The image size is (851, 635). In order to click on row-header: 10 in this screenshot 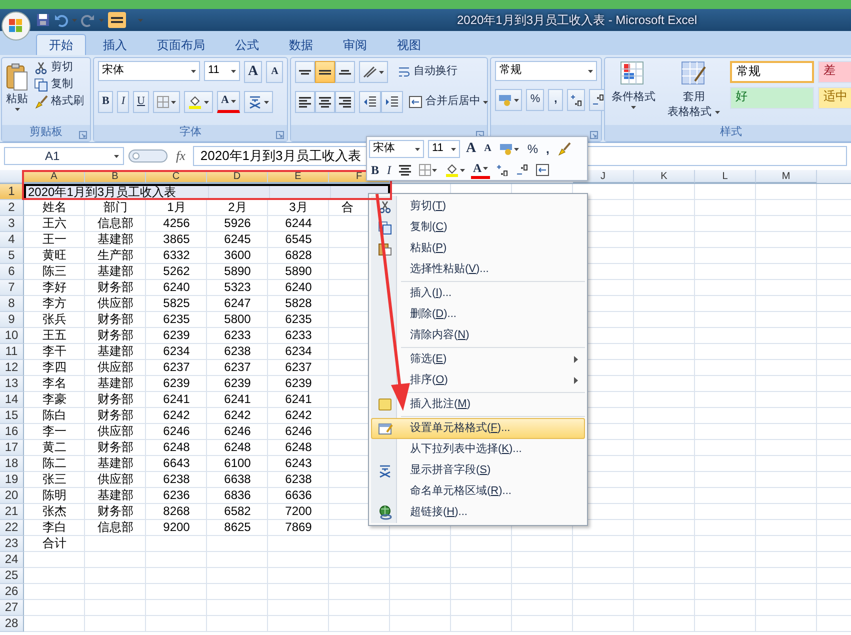, I will do `click(12, 336)`.